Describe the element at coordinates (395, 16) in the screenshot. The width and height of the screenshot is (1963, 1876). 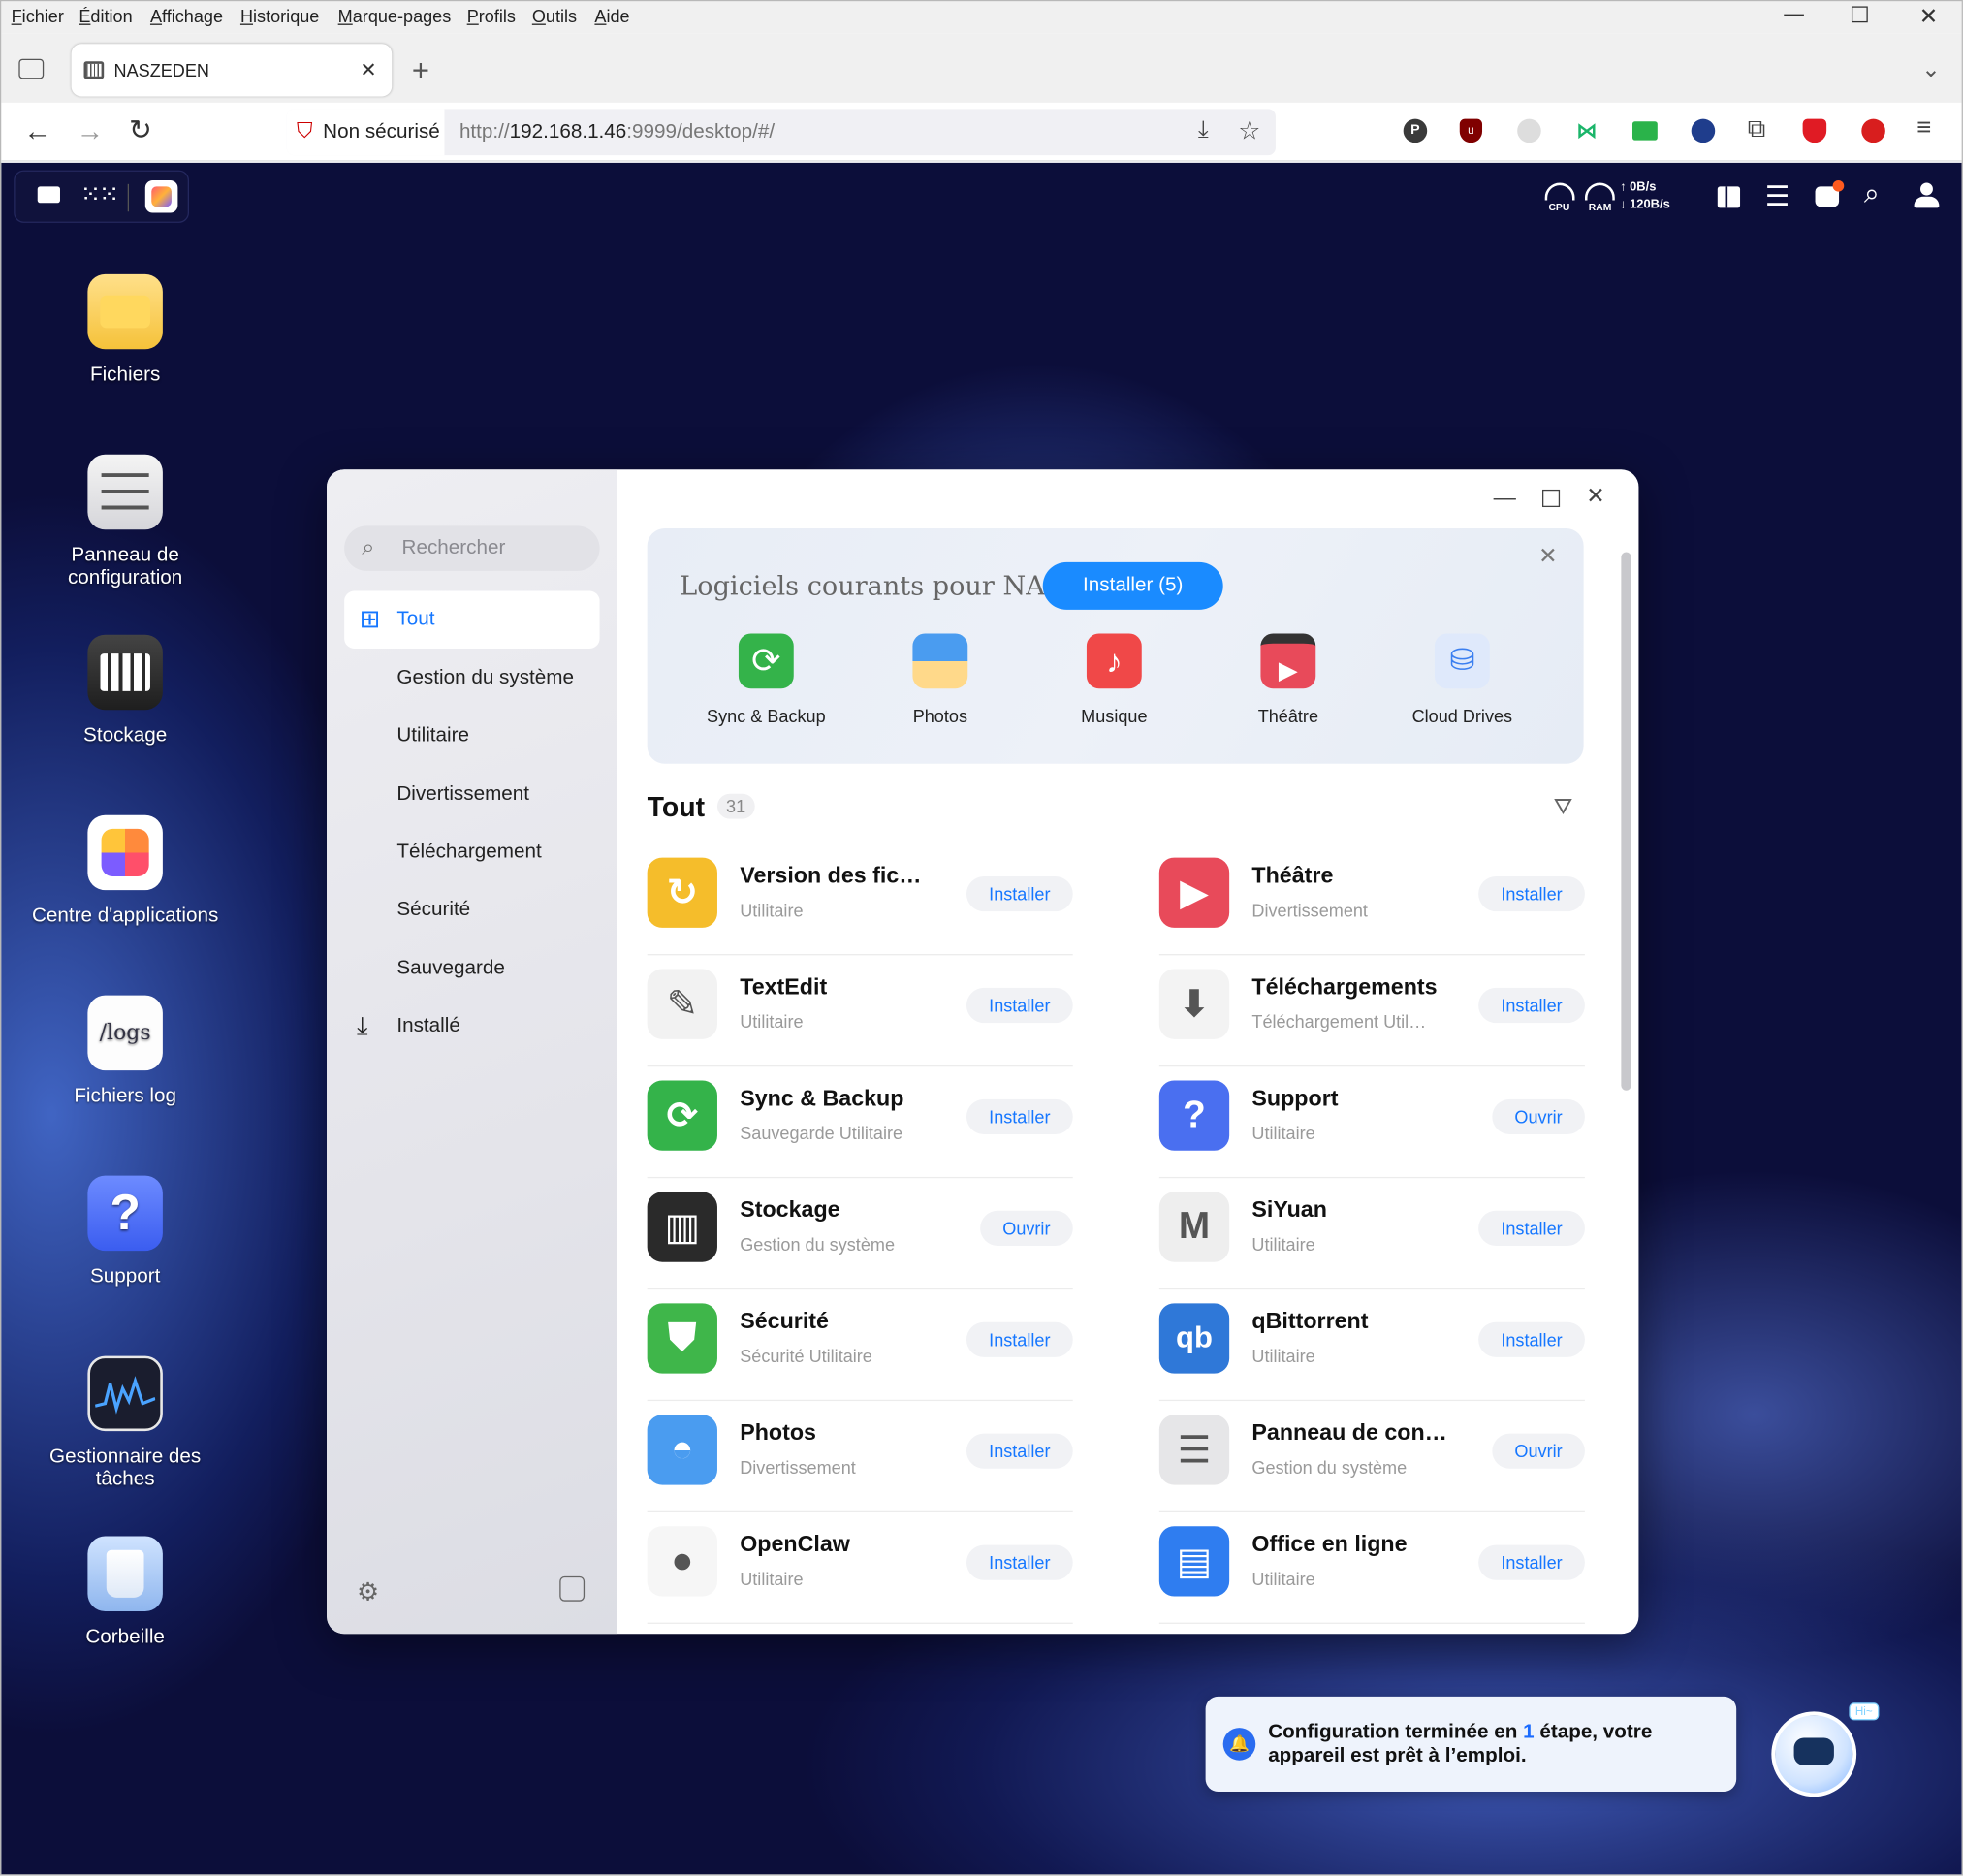
I see `menu-marque-pages: Marque-pages` at that location.